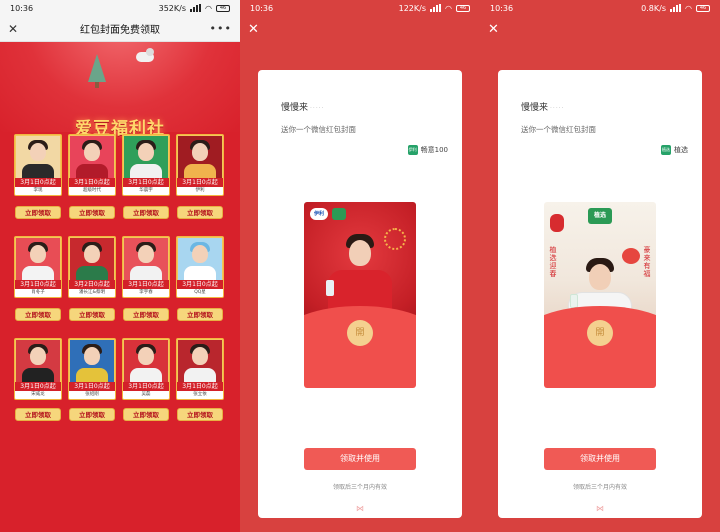 This screenshot has height=532, width=720. Describe the element at coordinates (553, 262) in the screenshot. I see `slogan-left: 植选迎春` at that location.